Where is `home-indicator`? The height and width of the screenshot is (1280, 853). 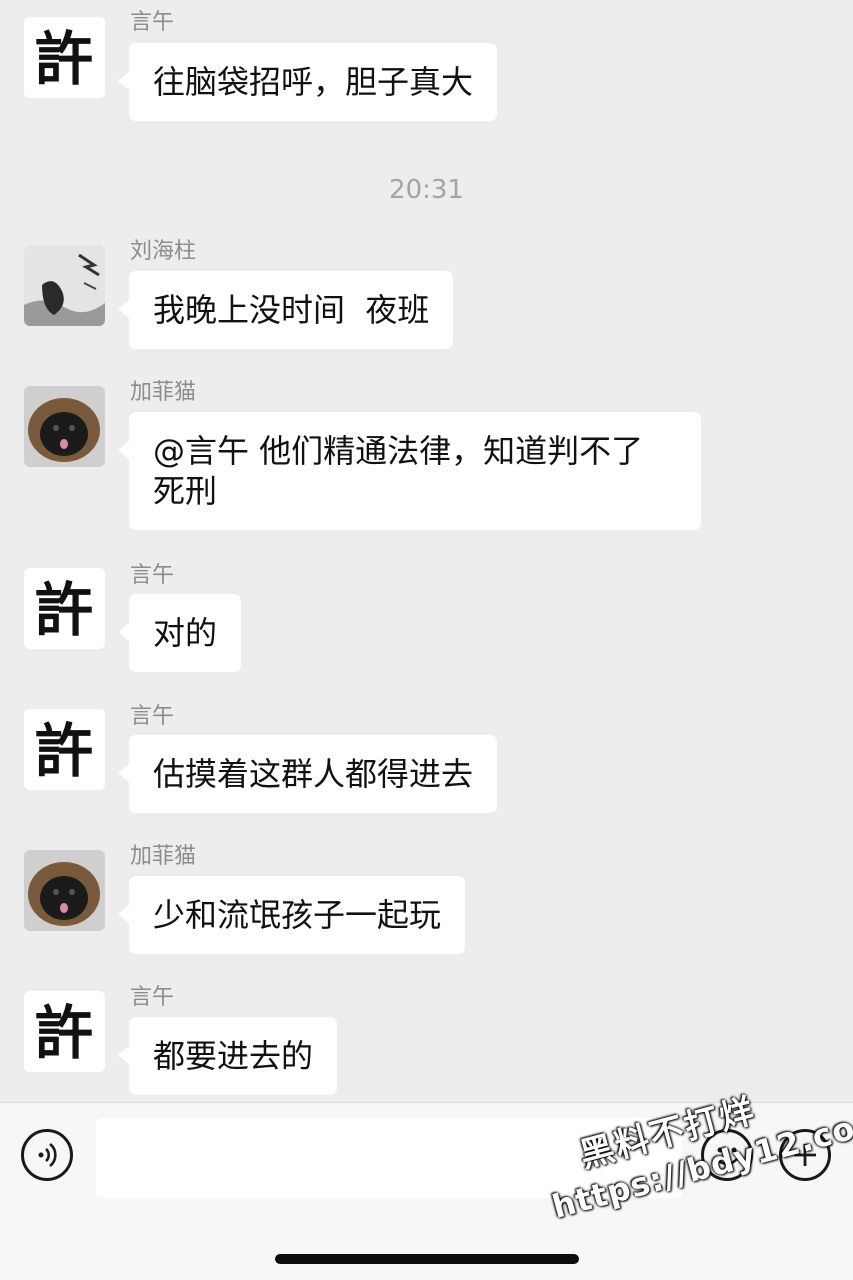
home-indicator is located at coordinates (427, 1259).